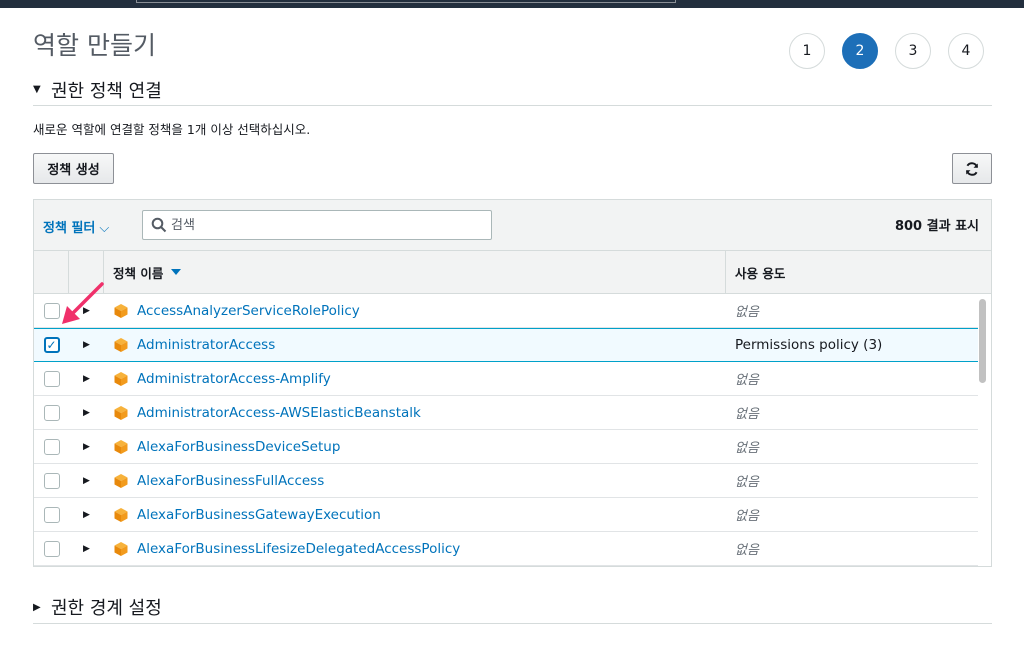 The image size is (1024, 654). Describe the element at coordinates (860, 51) in the screenshot. I see `wizard-step-2: 2` at that location.